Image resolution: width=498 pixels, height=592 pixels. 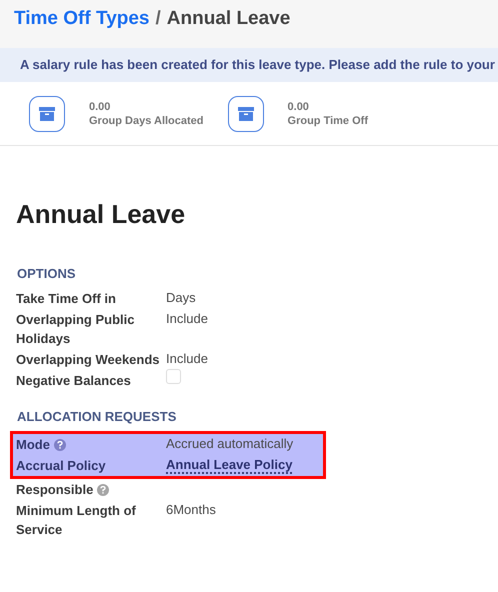 What do you see at coordinates (55, 489) in the screenshot?
I see `field-label: Responsible` at bounding box center [55, 489].